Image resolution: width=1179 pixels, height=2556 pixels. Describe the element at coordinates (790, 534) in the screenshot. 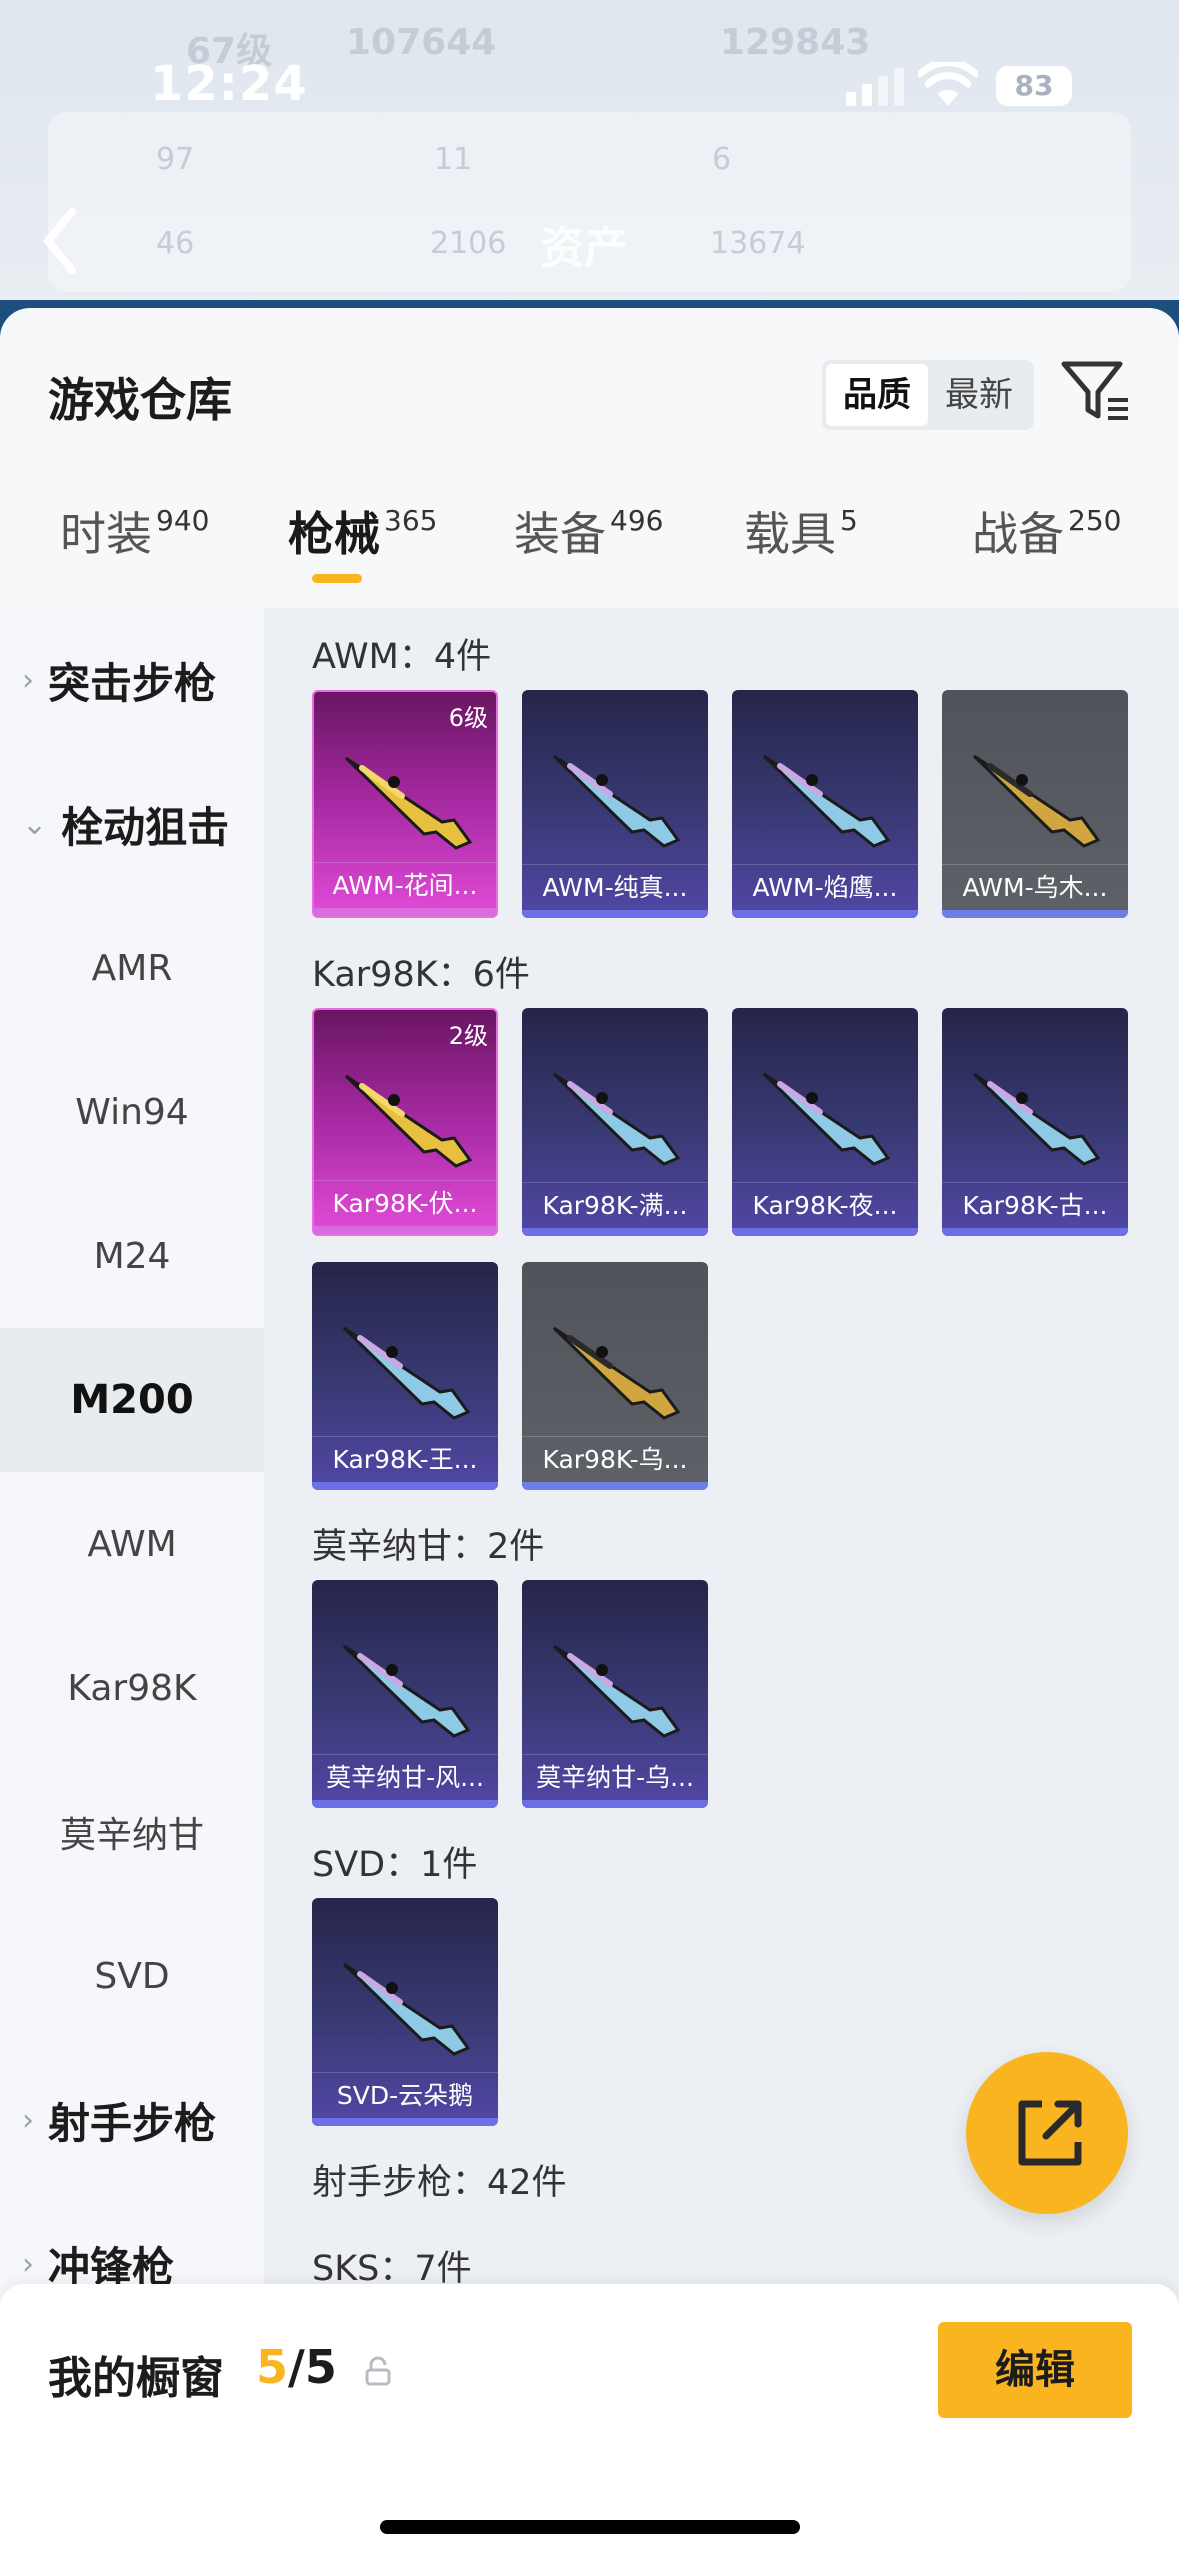

I see `tab-label: 载具` at that location.